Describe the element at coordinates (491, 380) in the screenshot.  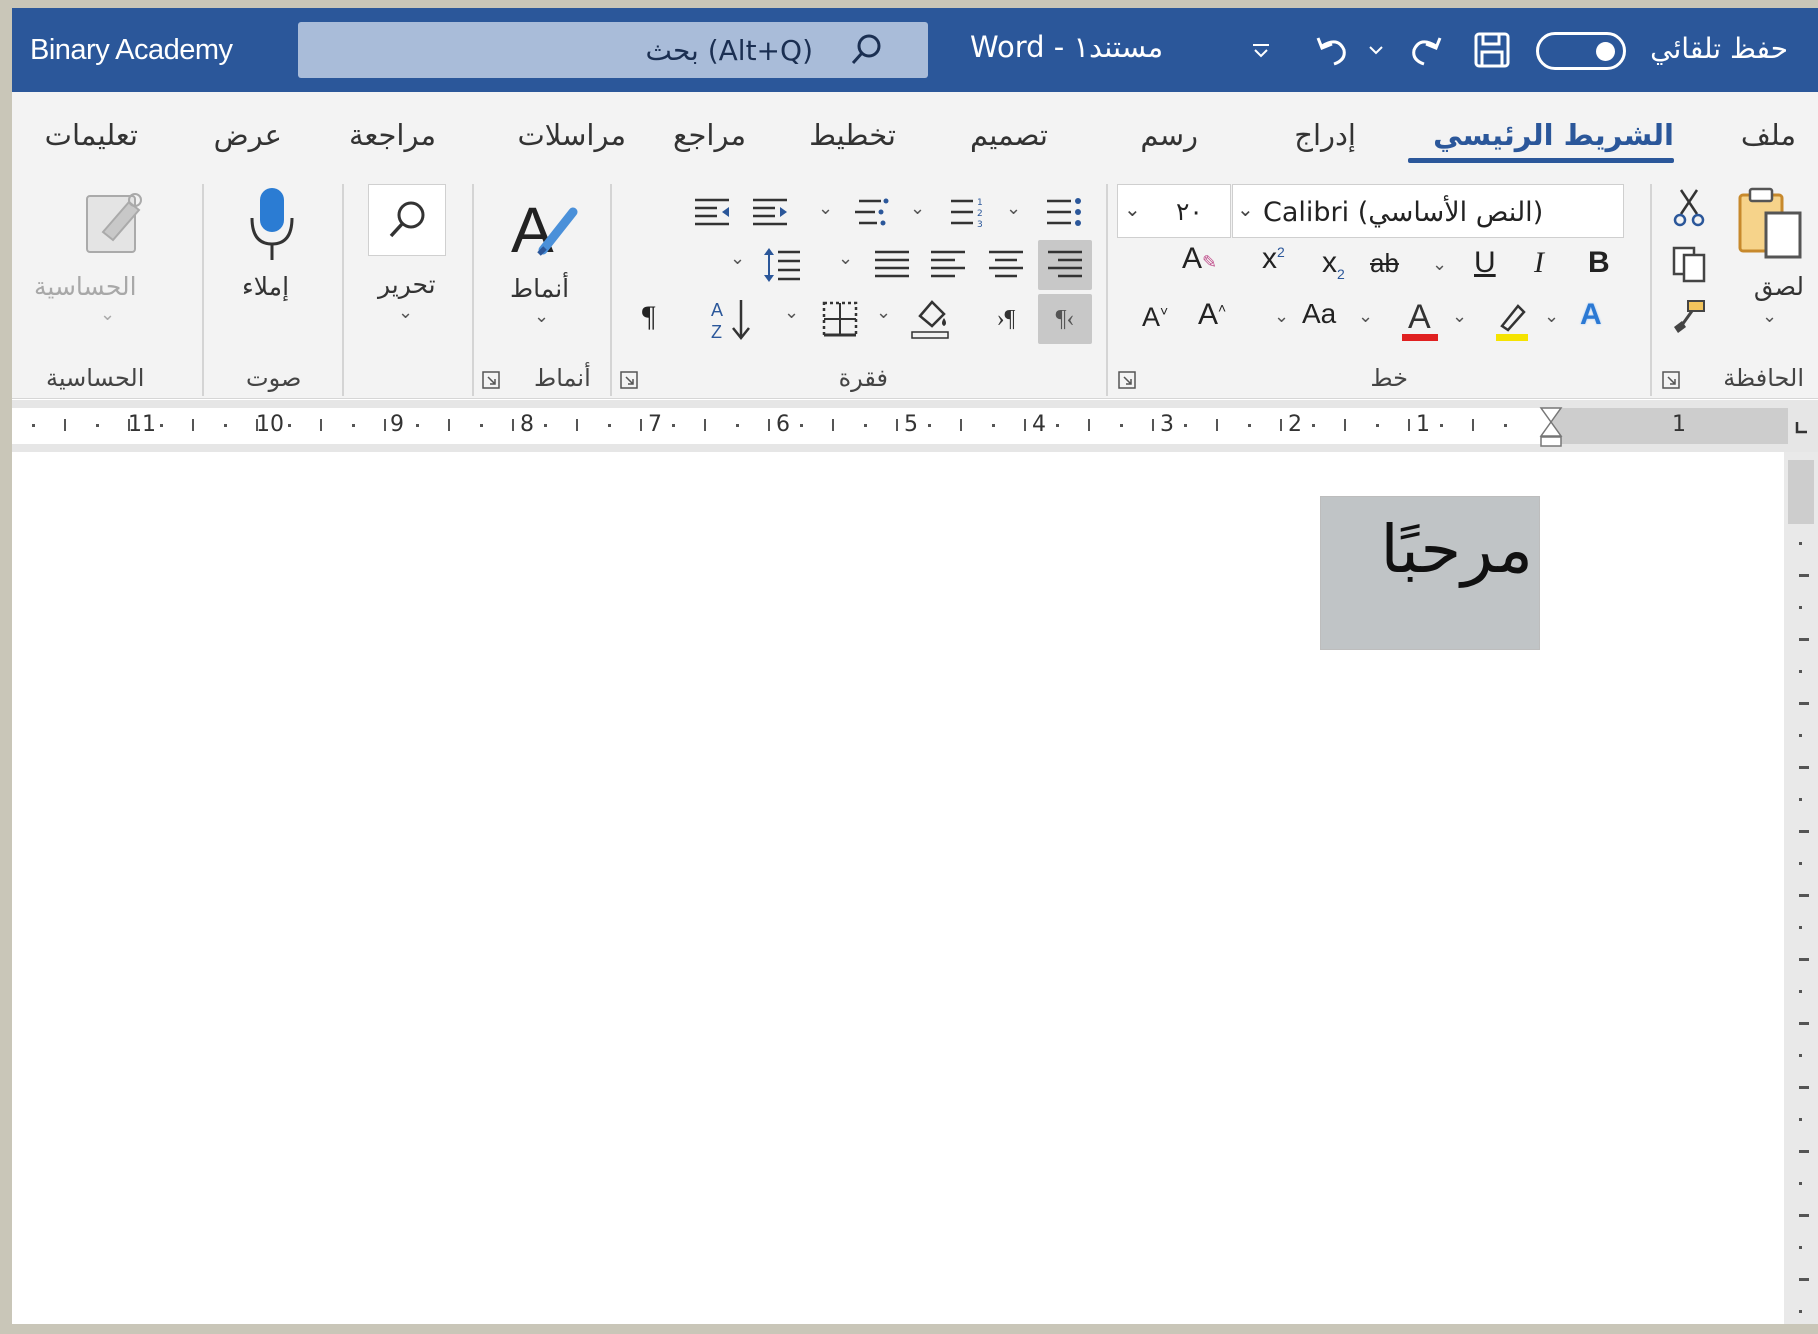
I see `styles-dialog-launcher-icon` at that location.